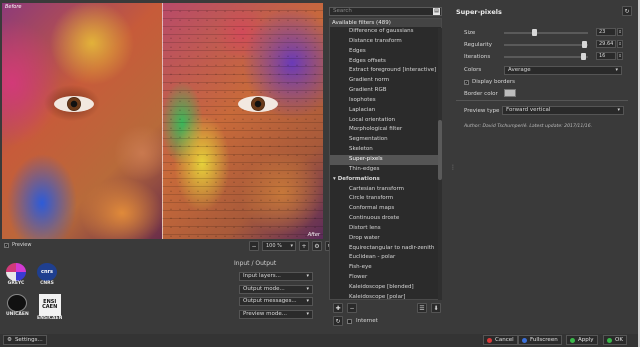 This screenshot has height=356, width=640. I want to click on zoom-fit-icon: ⚙, so click(317, 246).